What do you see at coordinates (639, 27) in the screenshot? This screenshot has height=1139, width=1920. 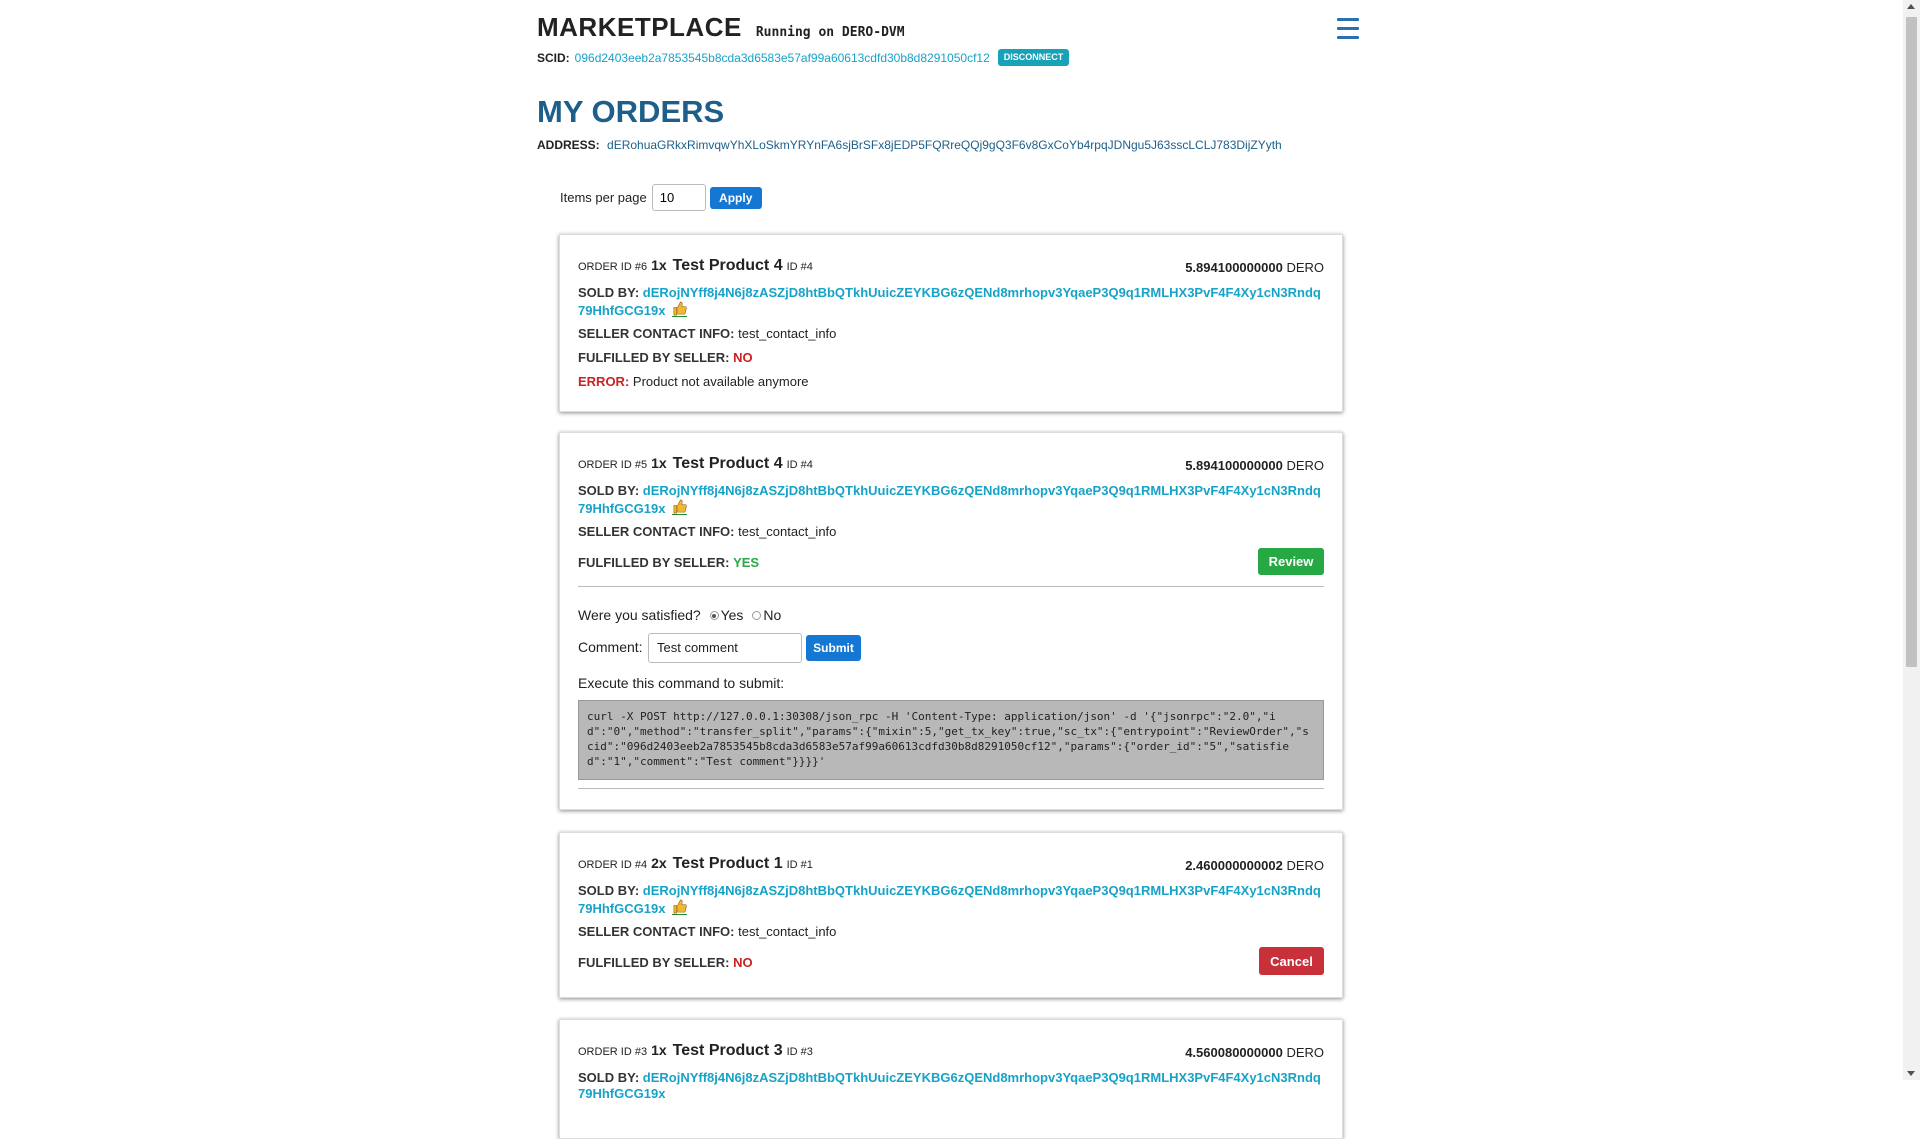 I see `app-brand: MARKETPLACE` at bounding box center [639, 27].